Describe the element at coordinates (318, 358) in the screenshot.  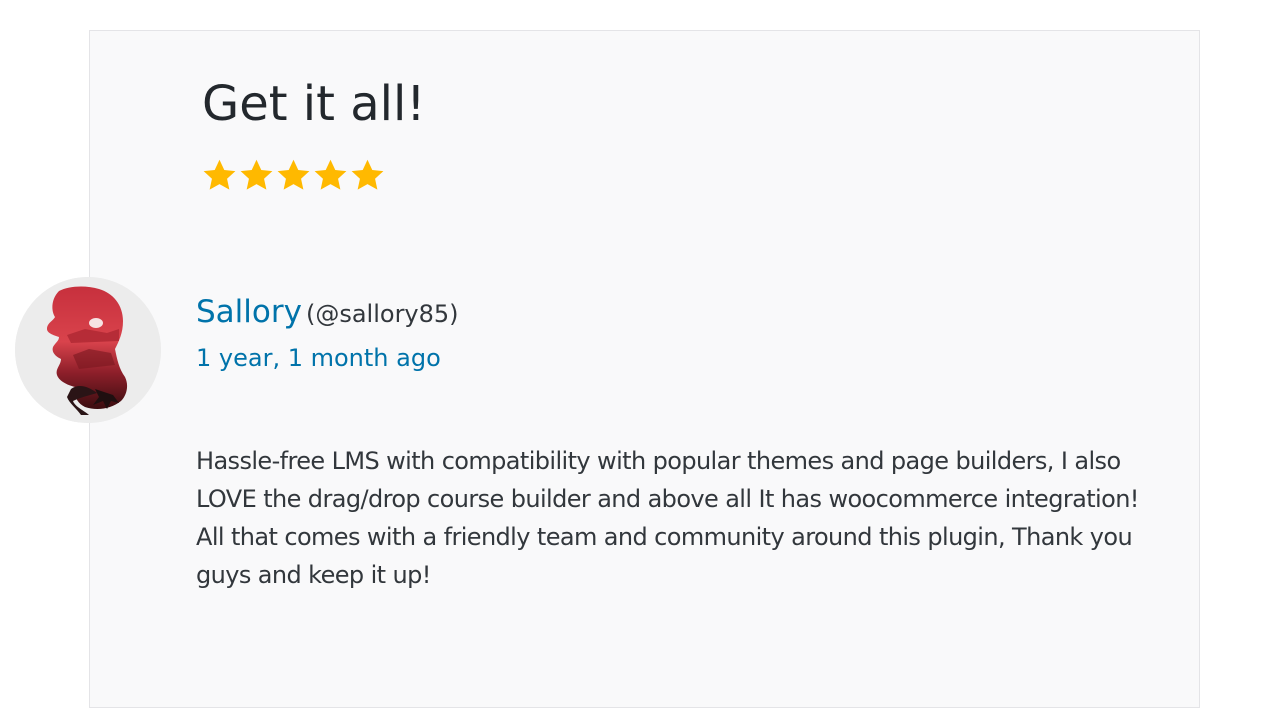
I see `review-date-link: 1 year, 1 month ago` at that location.